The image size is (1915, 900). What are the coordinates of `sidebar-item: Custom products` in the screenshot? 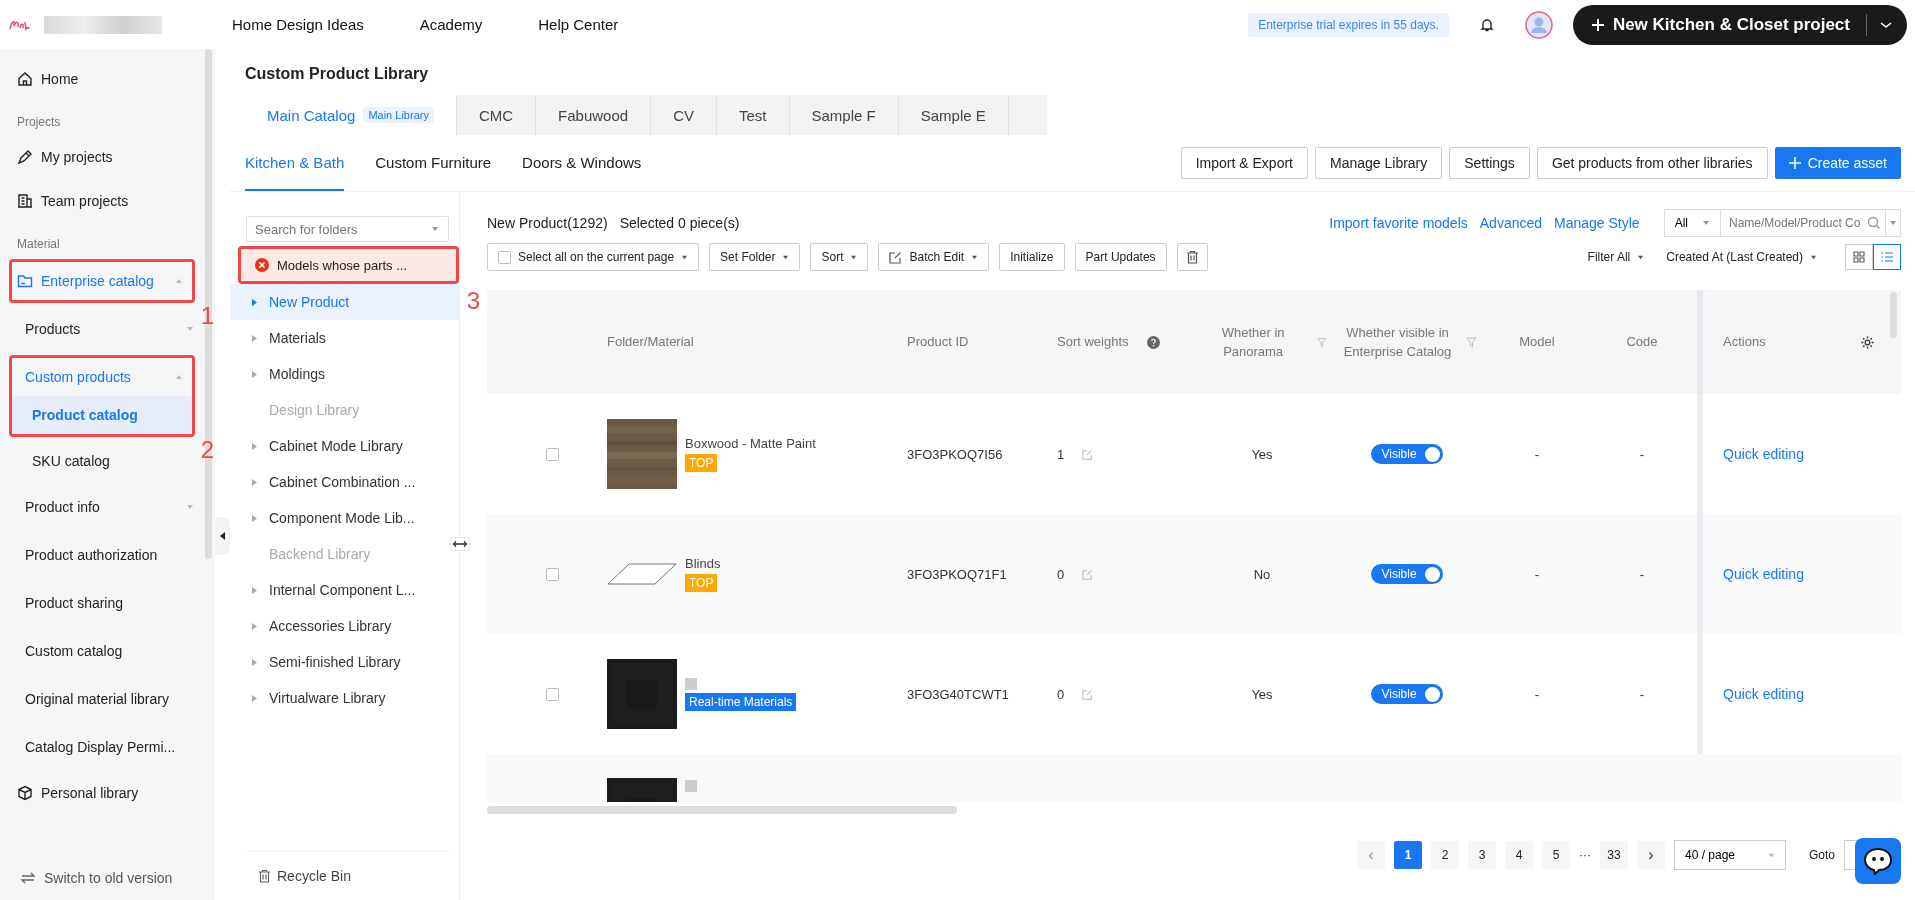 It's located at (102, 377).